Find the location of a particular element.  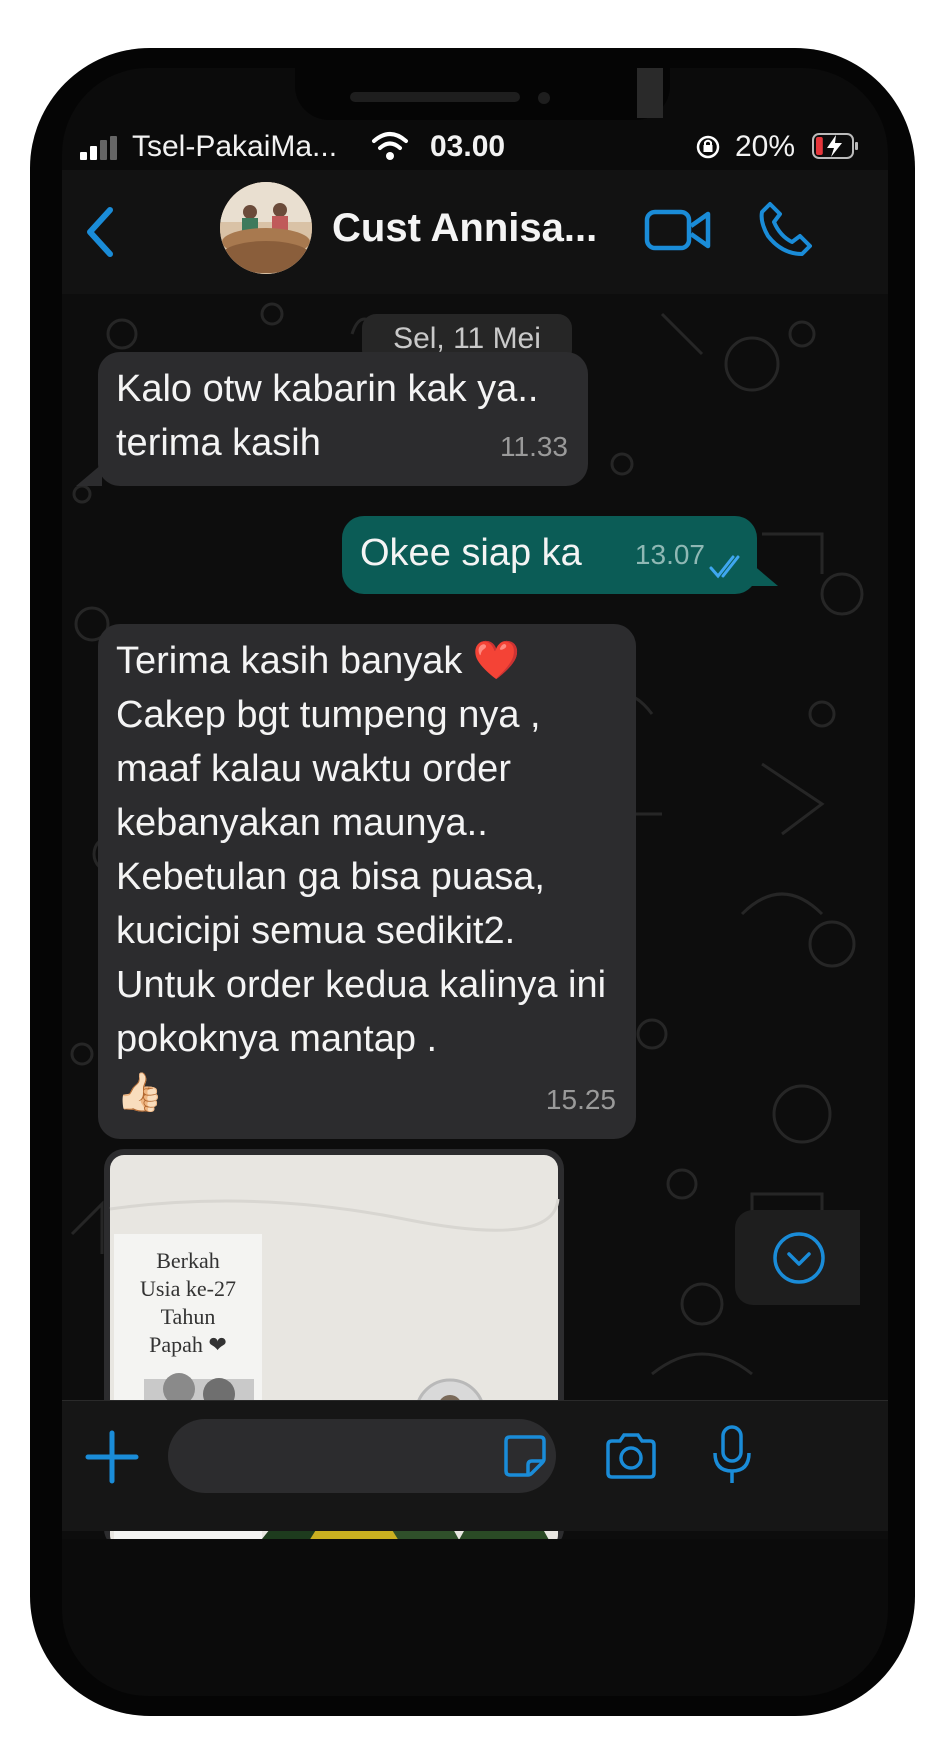

contact-avatar is located at coordinates (266, 228).